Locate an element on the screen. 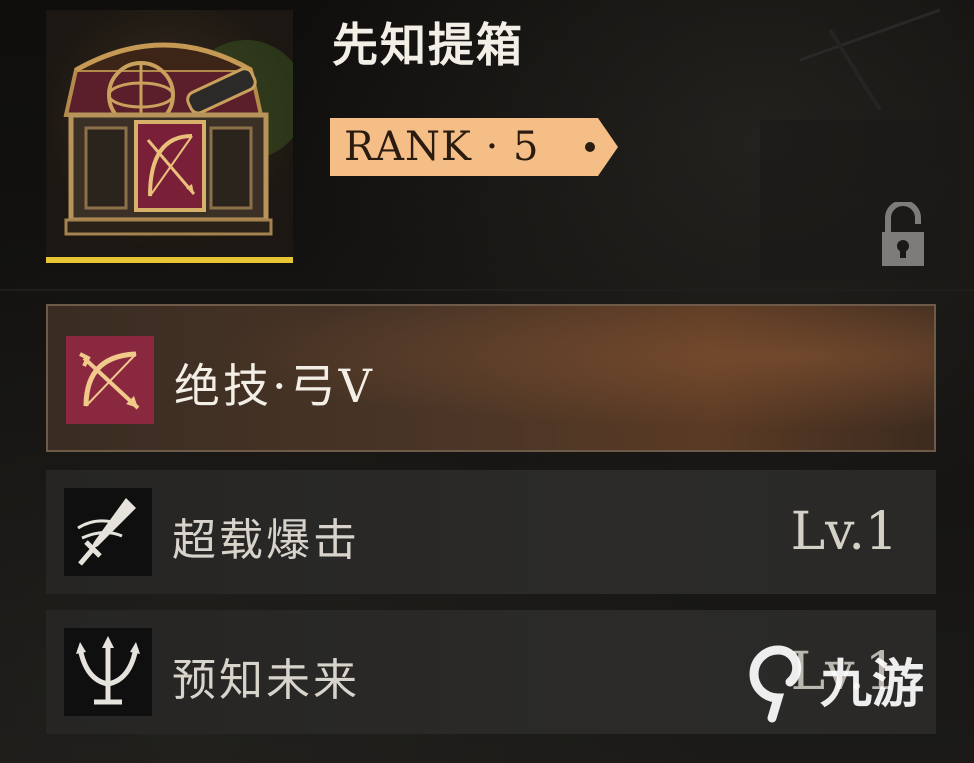  skill-name: 超载爆击 is located at coordinates (266, 540).